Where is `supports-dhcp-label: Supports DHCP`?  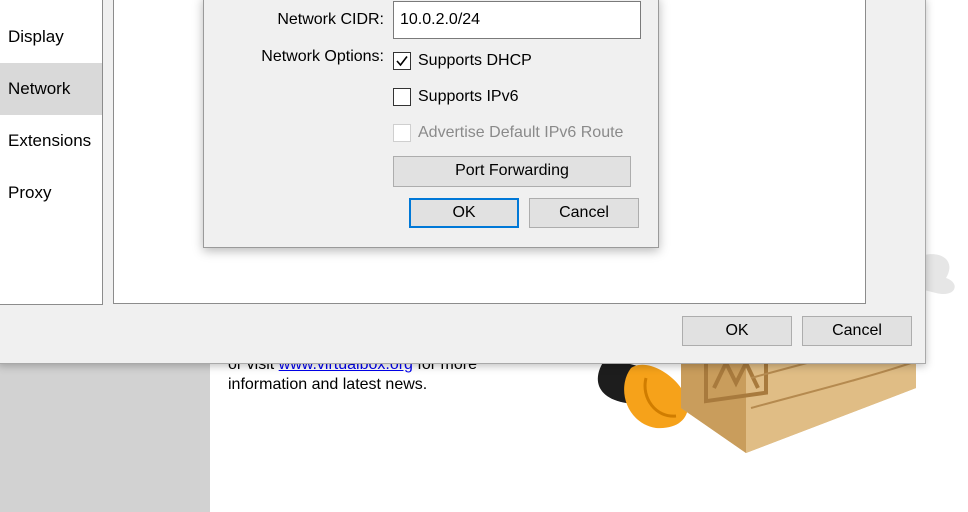 supports-dhcp-label: Supports DHCP is located at coordinates (475, 60).